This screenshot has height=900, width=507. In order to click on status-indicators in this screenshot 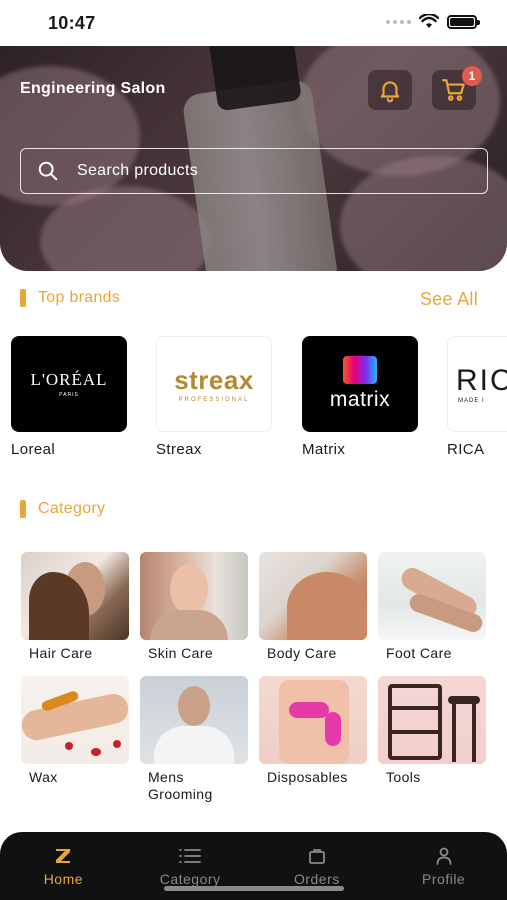, I will do `click(433, 21)`.